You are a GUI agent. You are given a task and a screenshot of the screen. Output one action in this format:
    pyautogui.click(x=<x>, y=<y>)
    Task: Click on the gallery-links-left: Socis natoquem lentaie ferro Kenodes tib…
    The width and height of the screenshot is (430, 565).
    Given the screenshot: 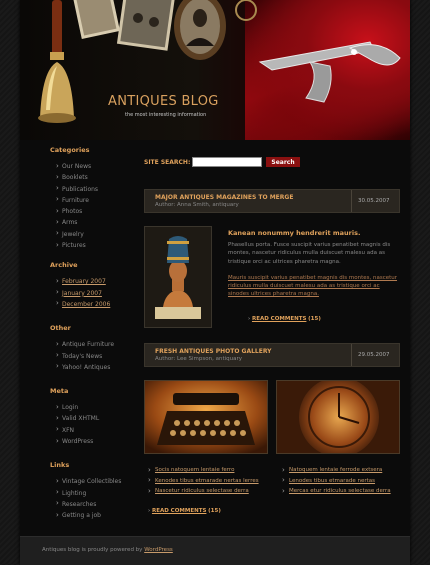 What is the action you would take?
    pyautogui.click(x=203, y=481)
    